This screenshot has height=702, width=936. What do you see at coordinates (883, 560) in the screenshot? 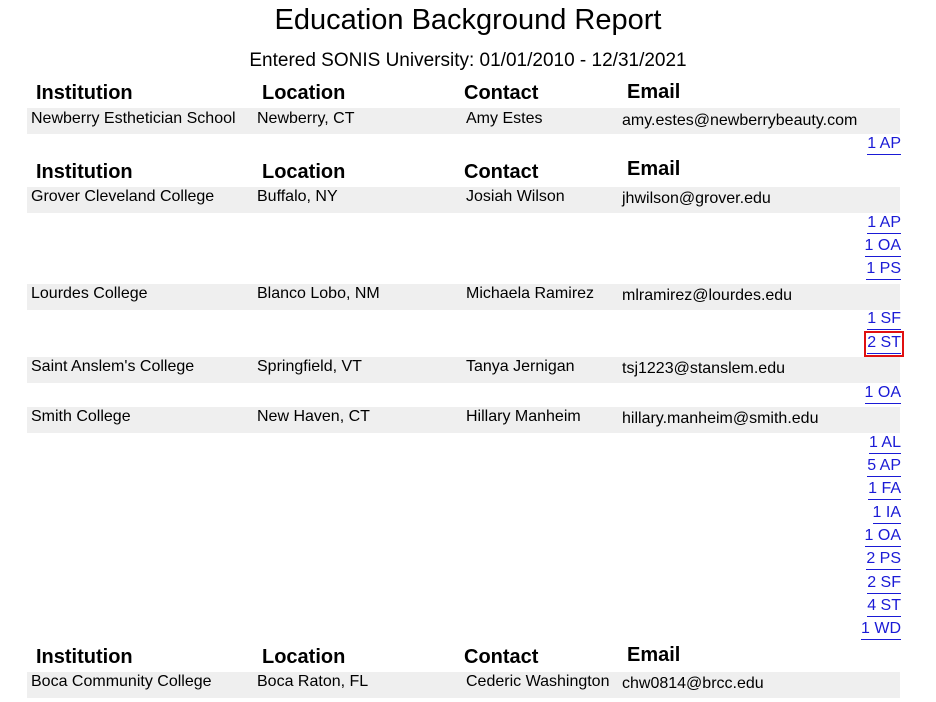
I see `code-link: 2 PS` at bounding box center [883, 560].